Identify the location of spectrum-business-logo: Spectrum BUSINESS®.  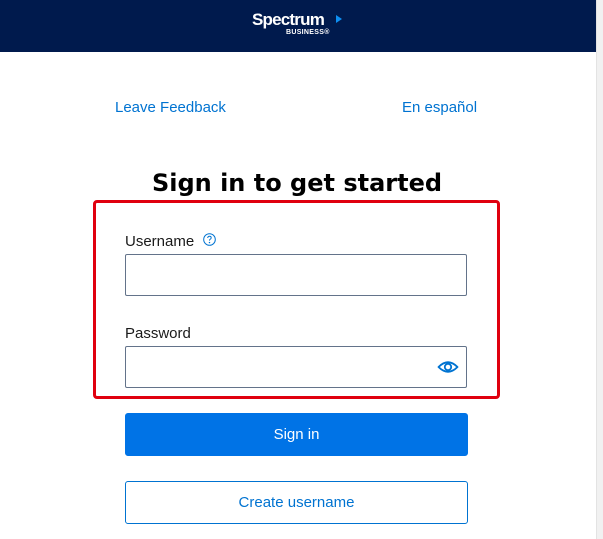
(300, 25).